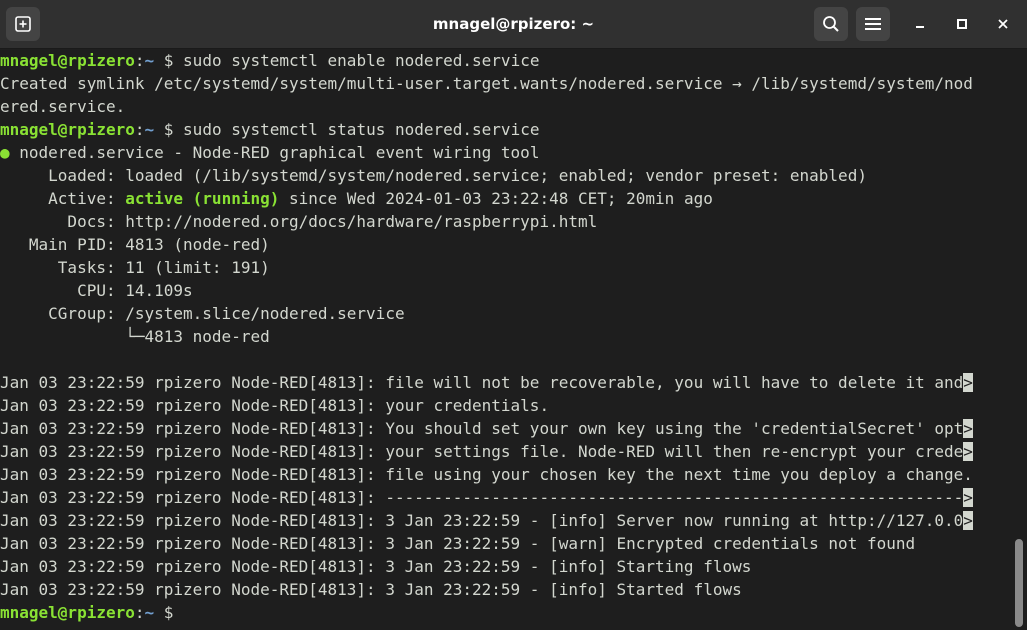  What do you see at coordinates (135, 244) in the screenshot?
I see `status-pid-line: Main PID: 4813 (node-red)` at bounding box center [135, 244].